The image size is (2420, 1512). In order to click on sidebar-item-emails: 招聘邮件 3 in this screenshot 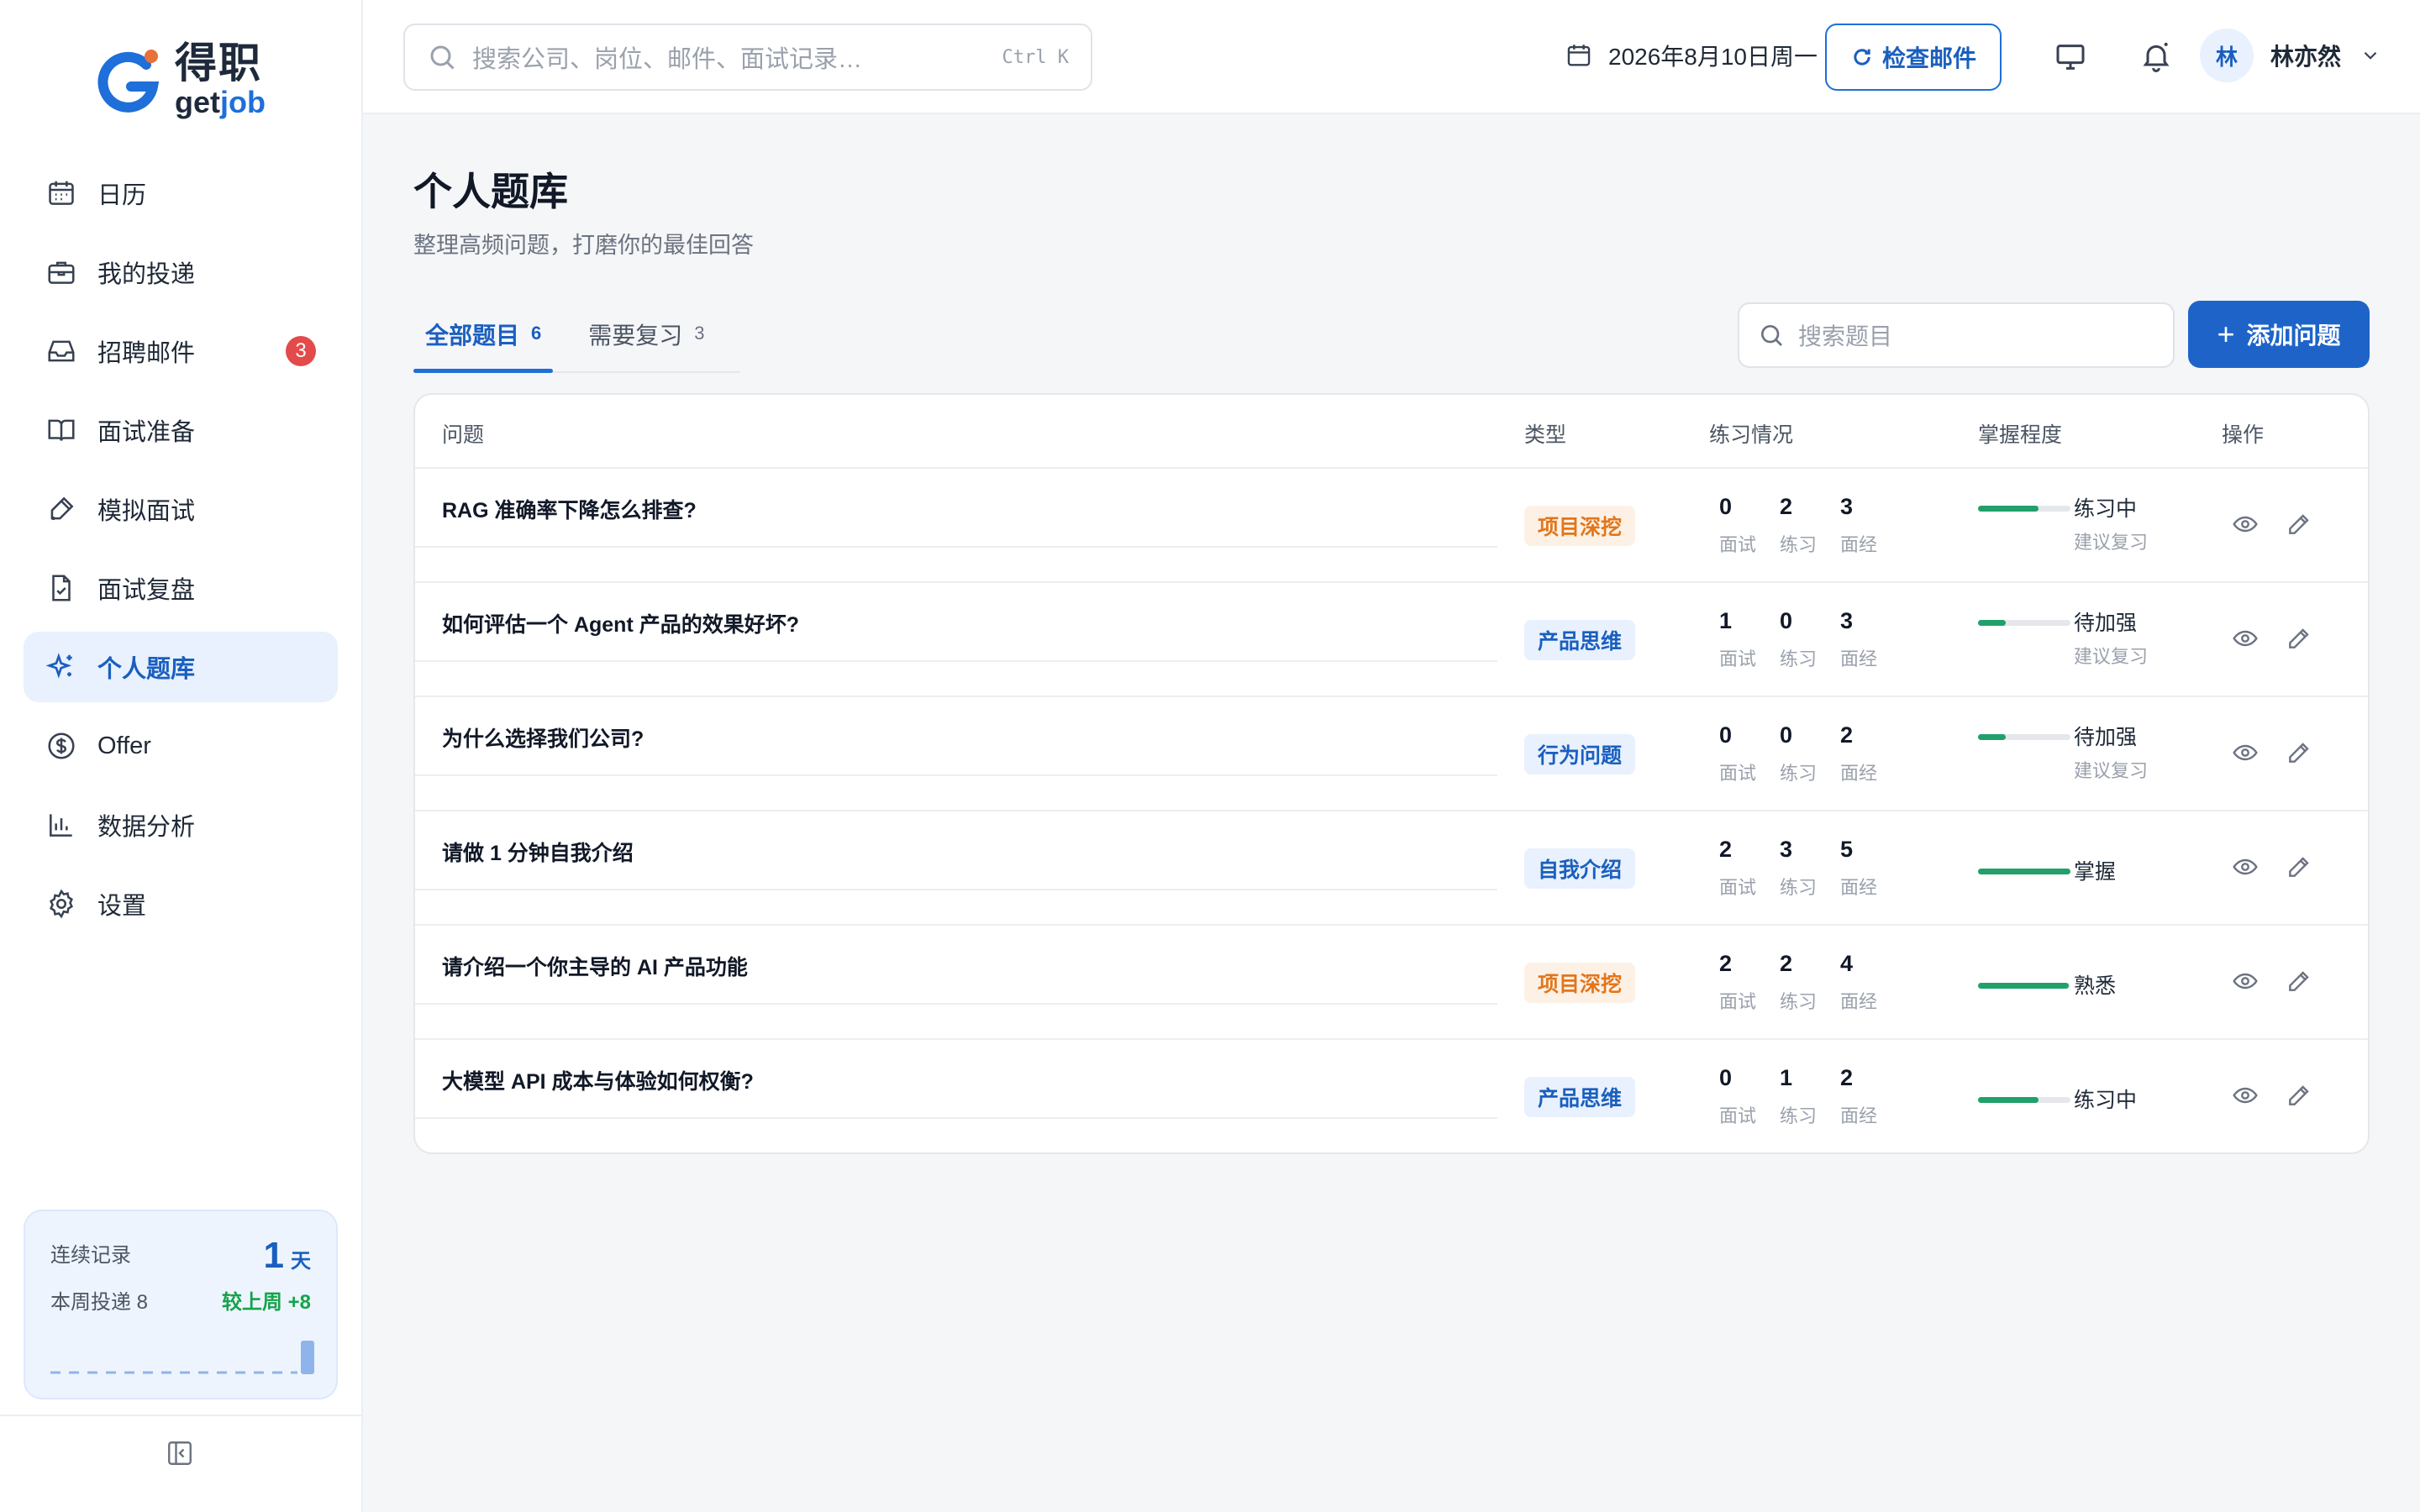, I will do `click(181, 351)`.